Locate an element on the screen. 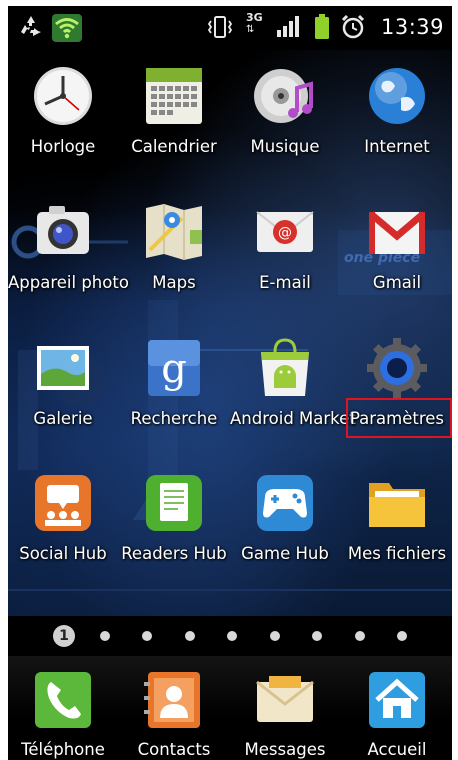 The image size is (458, 760). status-bar: 3G ⇅ 13:39 is located at coordinates (230, 28).